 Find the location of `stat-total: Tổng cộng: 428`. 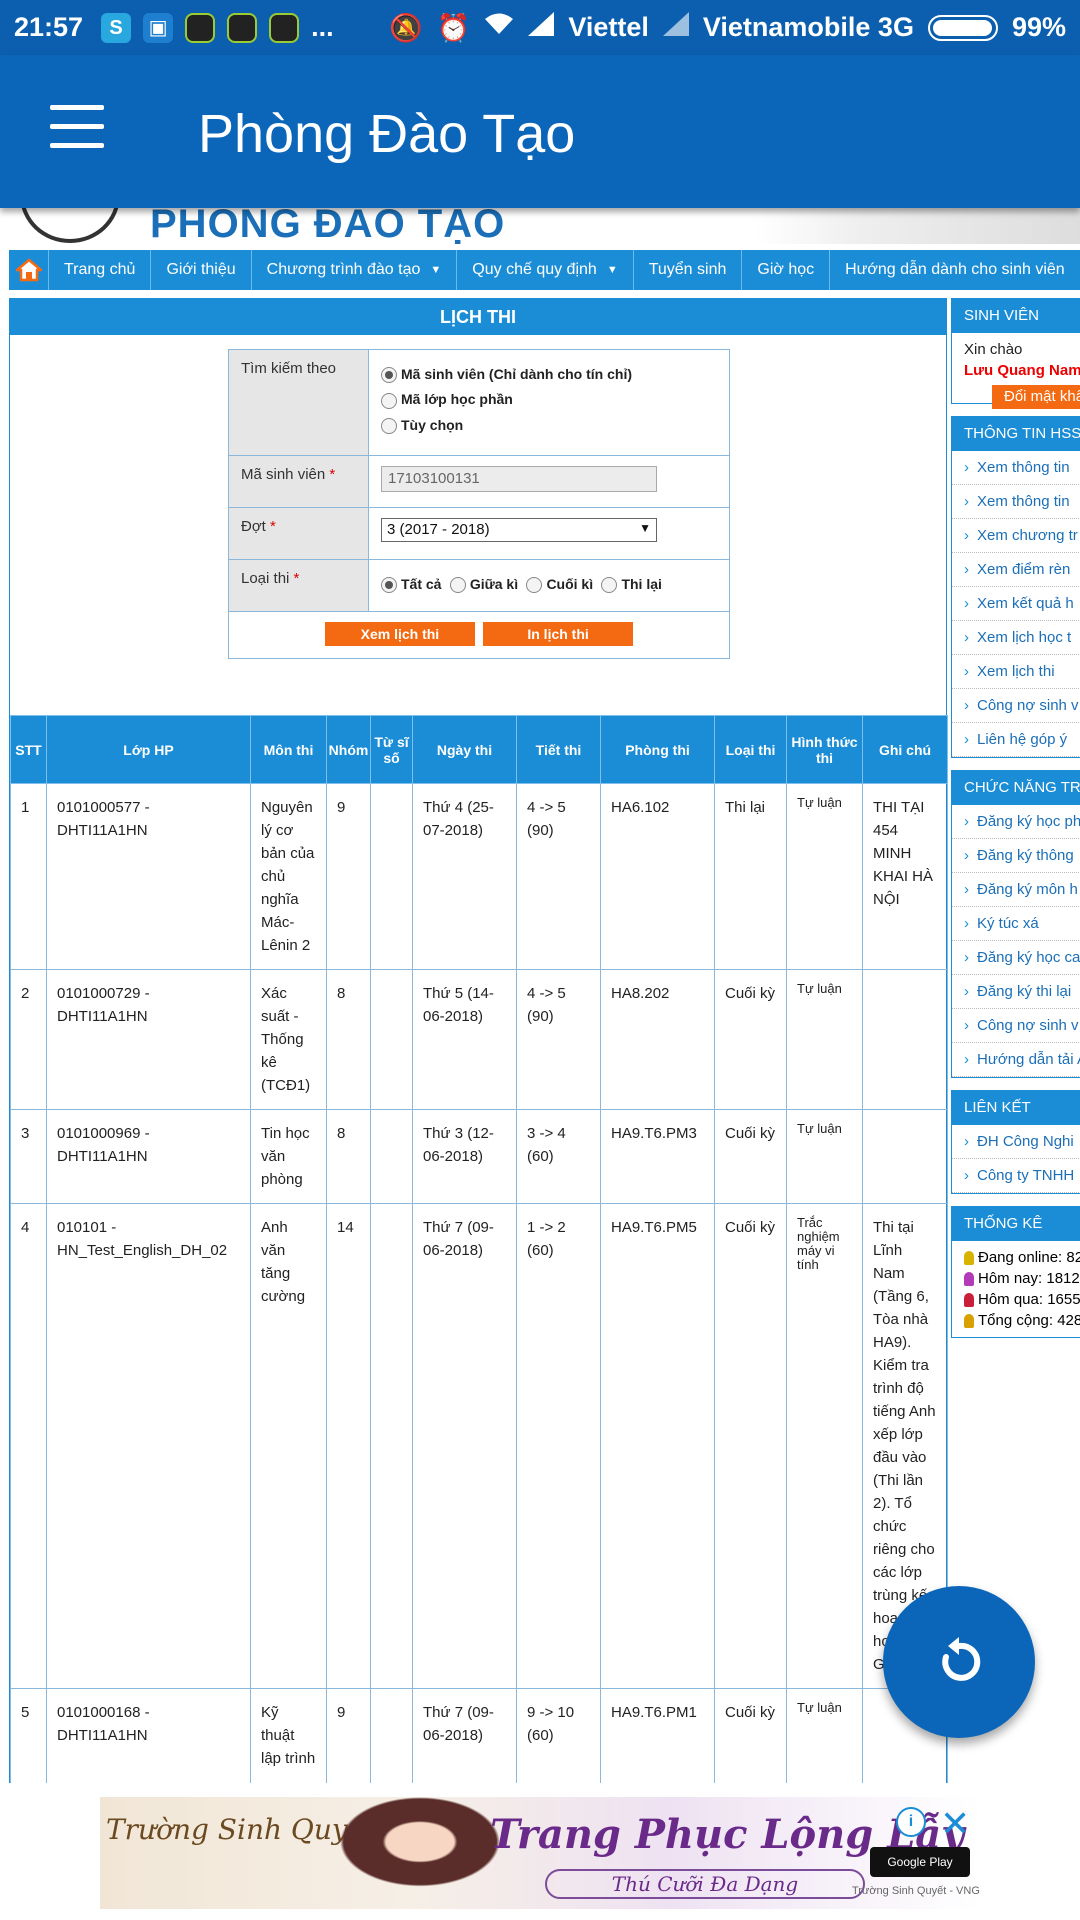

stat-total: Tổng cộng: 428 is located at coordinates (1029, 1320).